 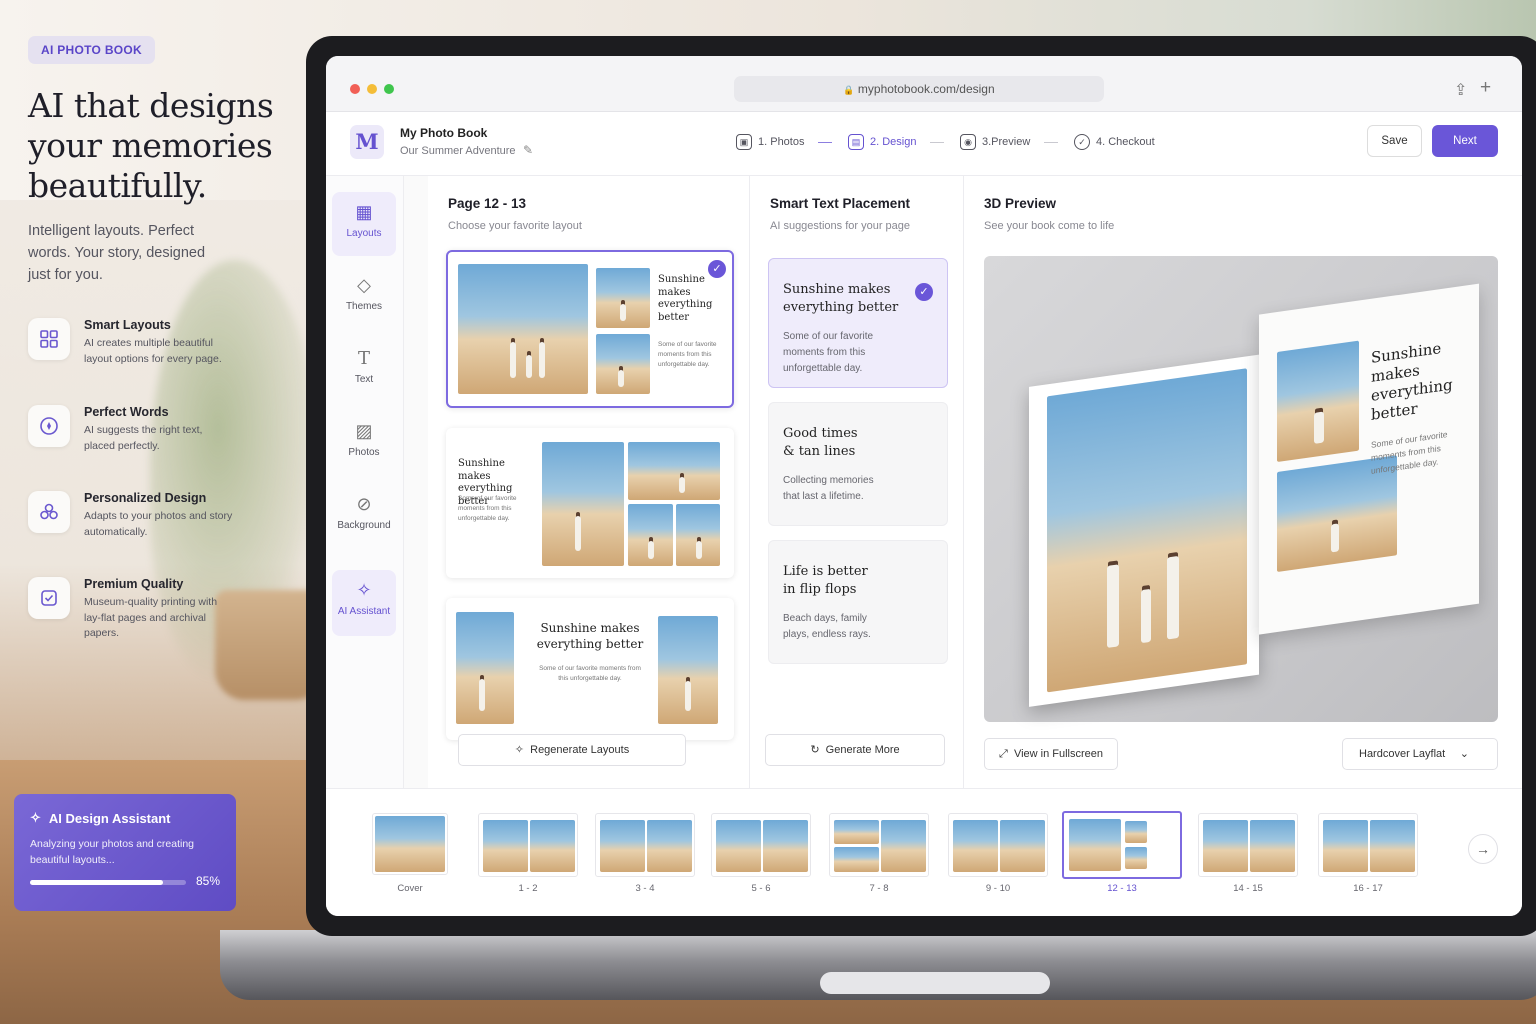 I want to click on text-panel-title: Smart Text Placement, so click(x=840, y=203).